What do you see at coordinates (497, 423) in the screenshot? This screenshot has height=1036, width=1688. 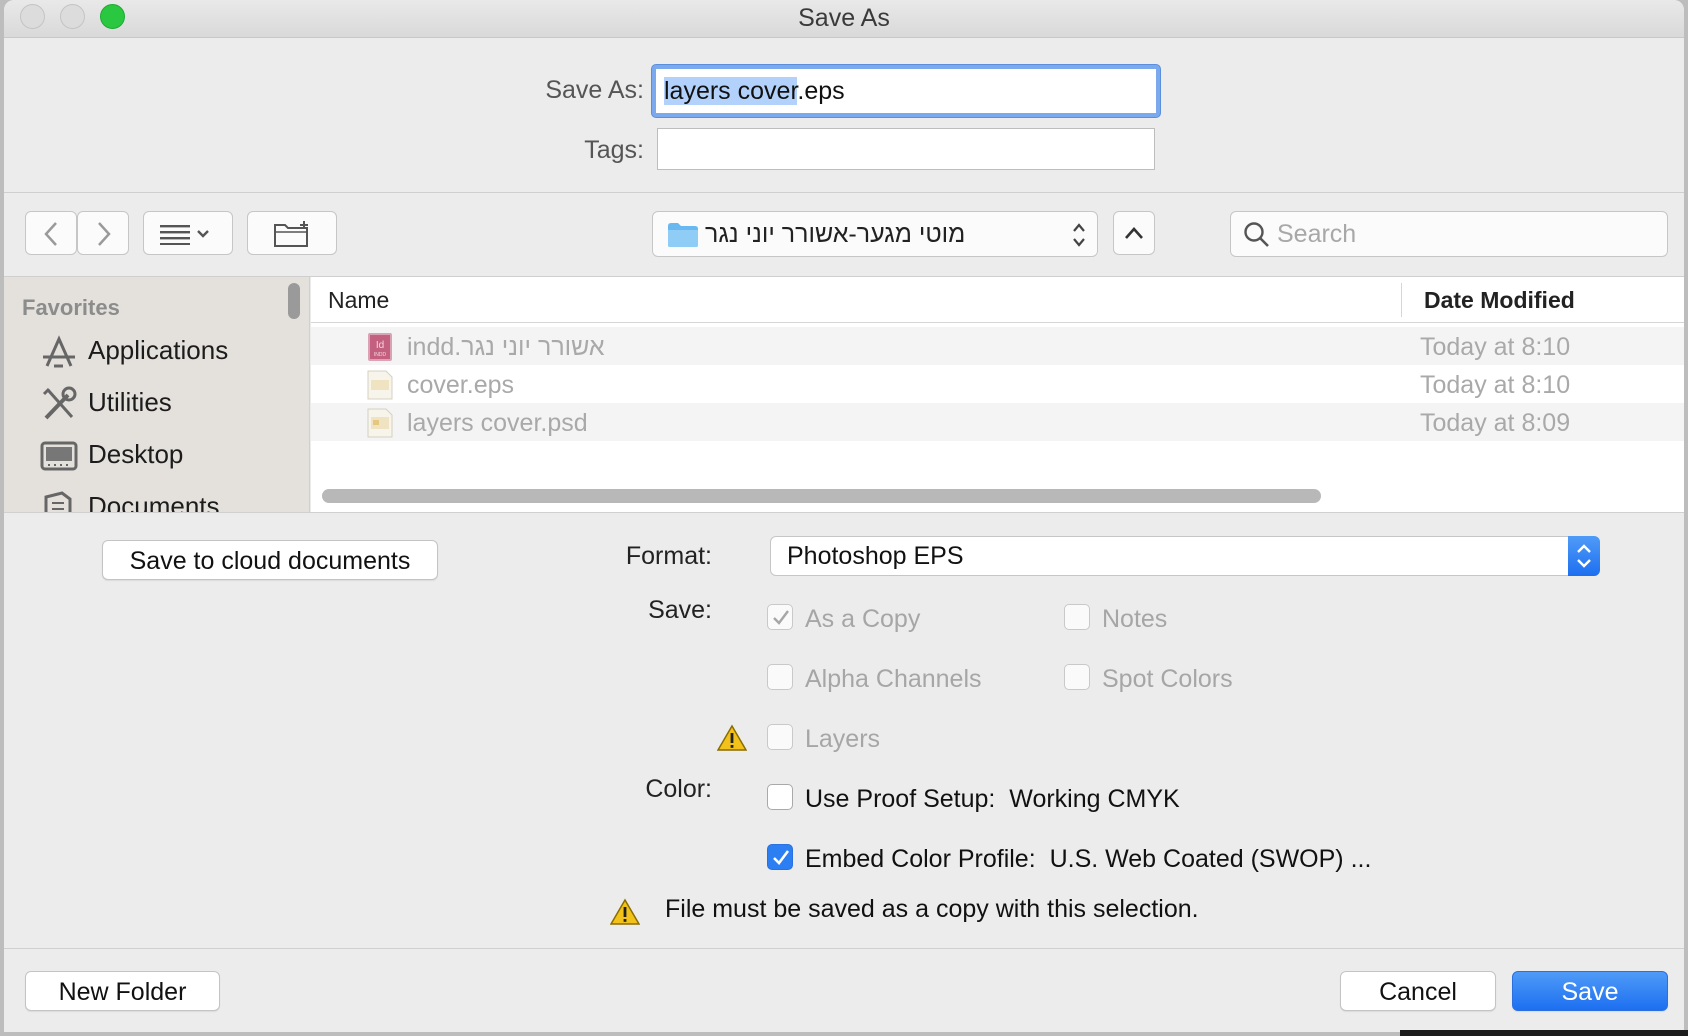 I see `file-name: layers cover.psd` at bounding box center [497, 423].